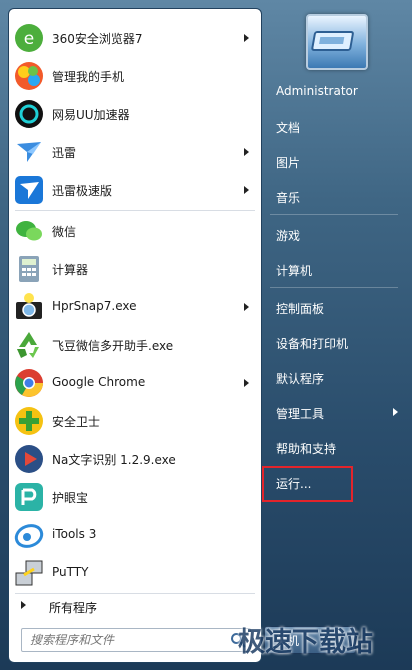 The width and height of the screenshot is (412, 670). Describe the element at coordinates (288, 128) in the screenshot. I see `right-item-label: 文档` at that location.